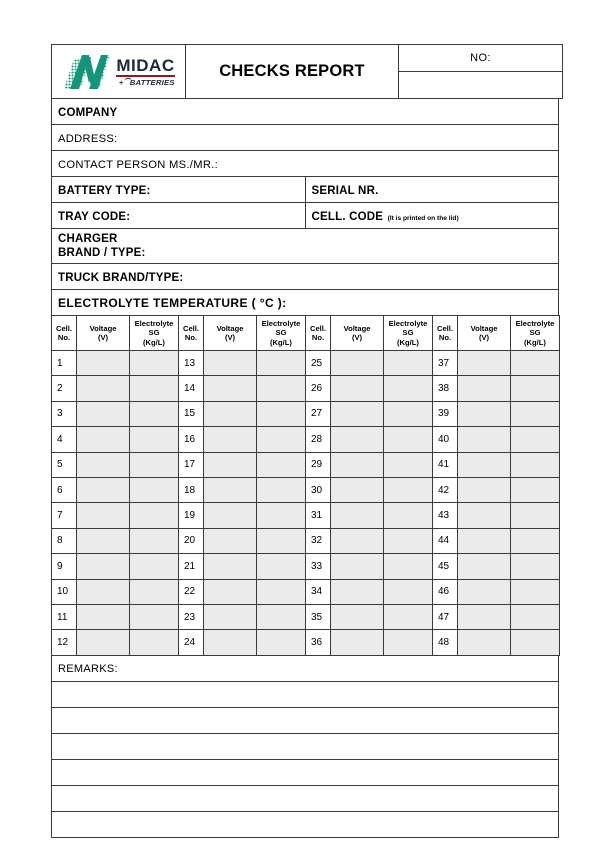 Image resolution: width=612 pixels, height=868 pixels. What do you see at coordinates (305, 246) in the screenshot?
I see `charger-brand-type-field: CHARGER BRAND / TYPE:` at bounding box center [305, 246].